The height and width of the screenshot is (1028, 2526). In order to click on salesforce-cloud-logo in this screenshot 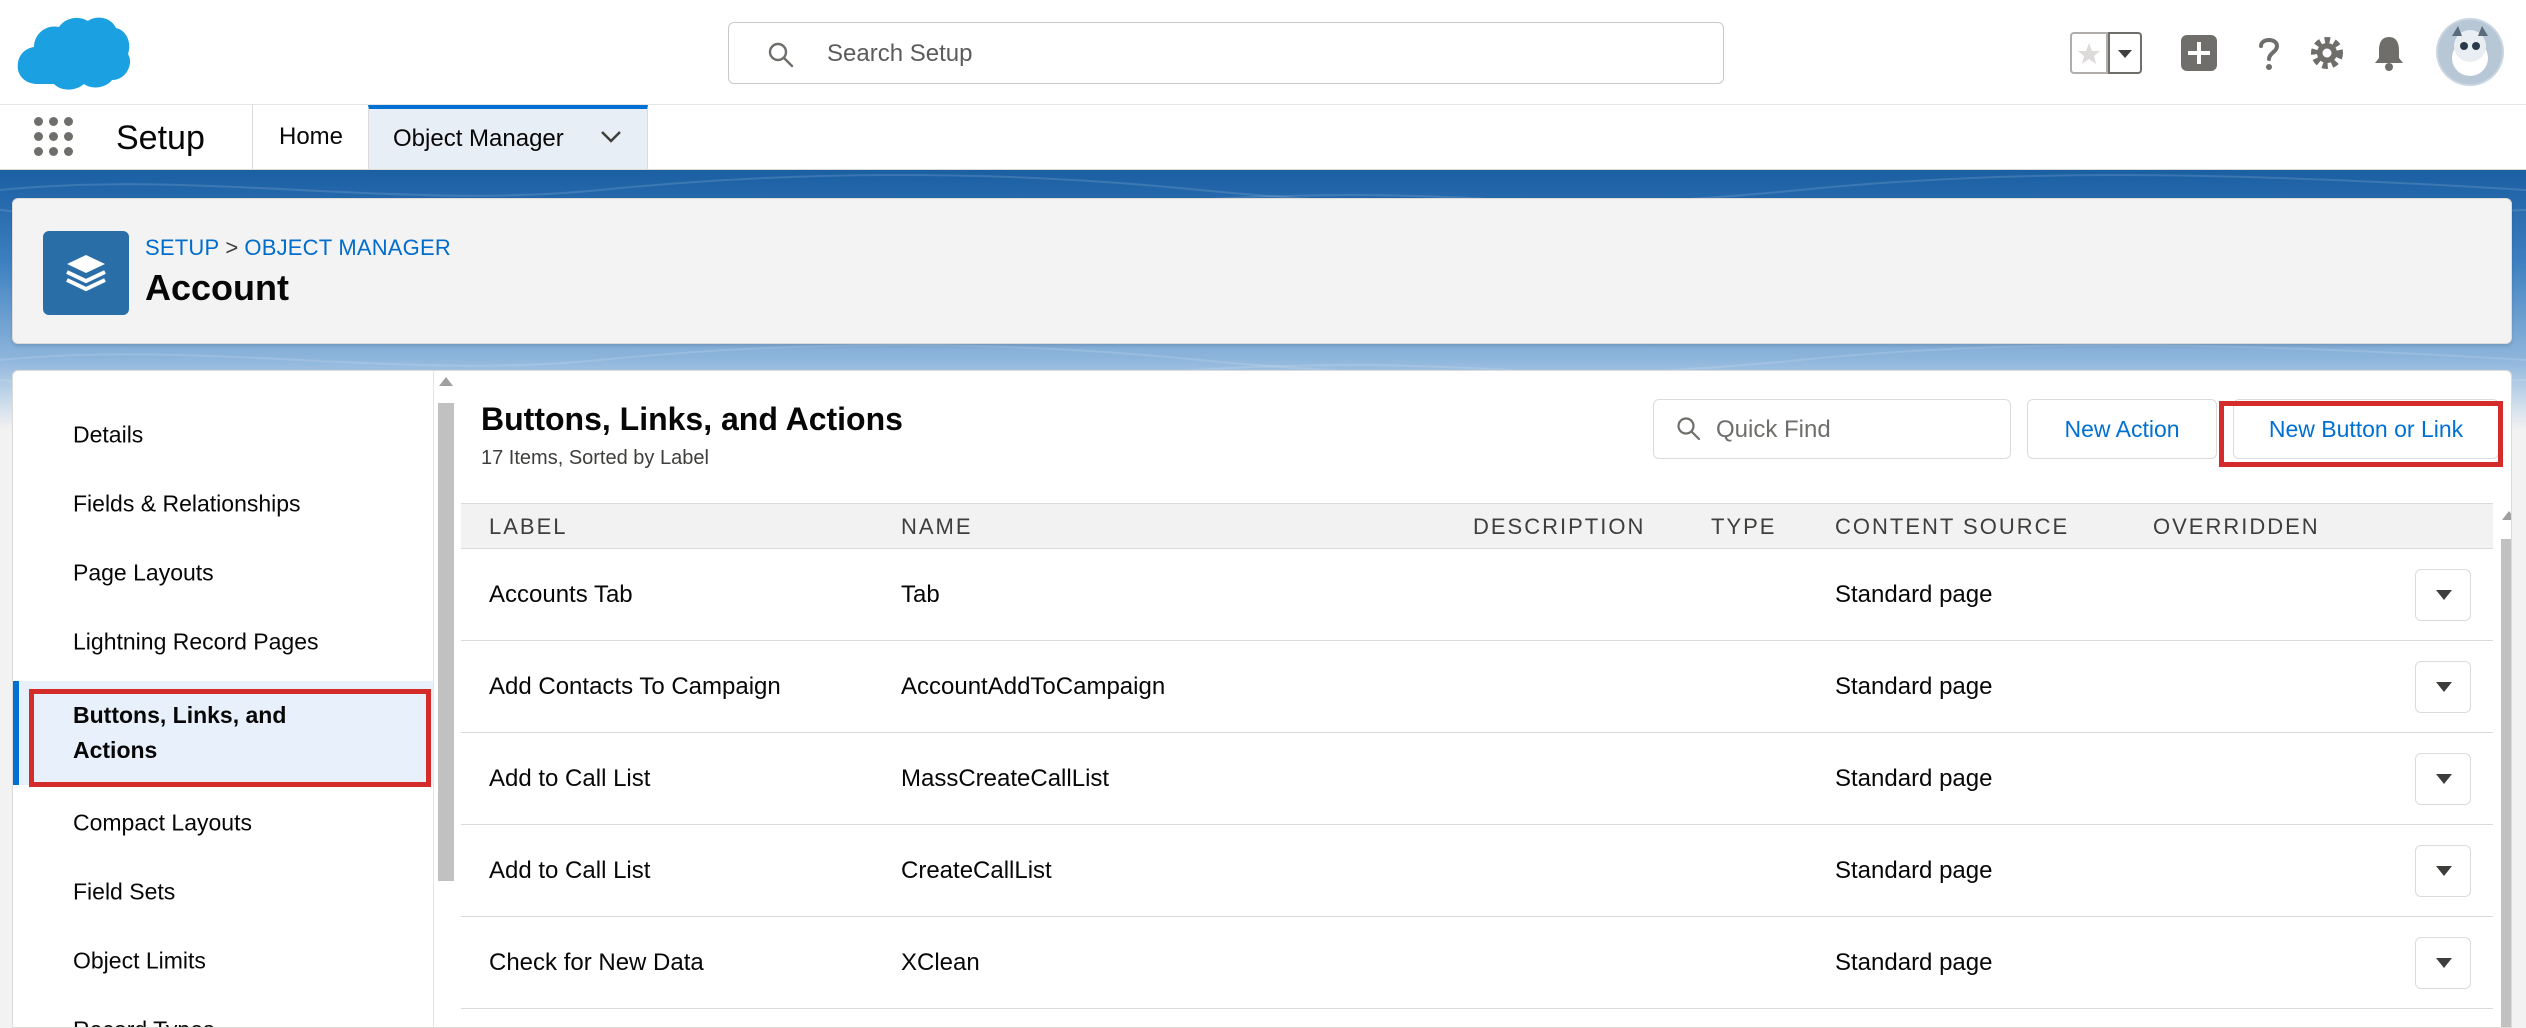, I will do `click(73, 54)`.